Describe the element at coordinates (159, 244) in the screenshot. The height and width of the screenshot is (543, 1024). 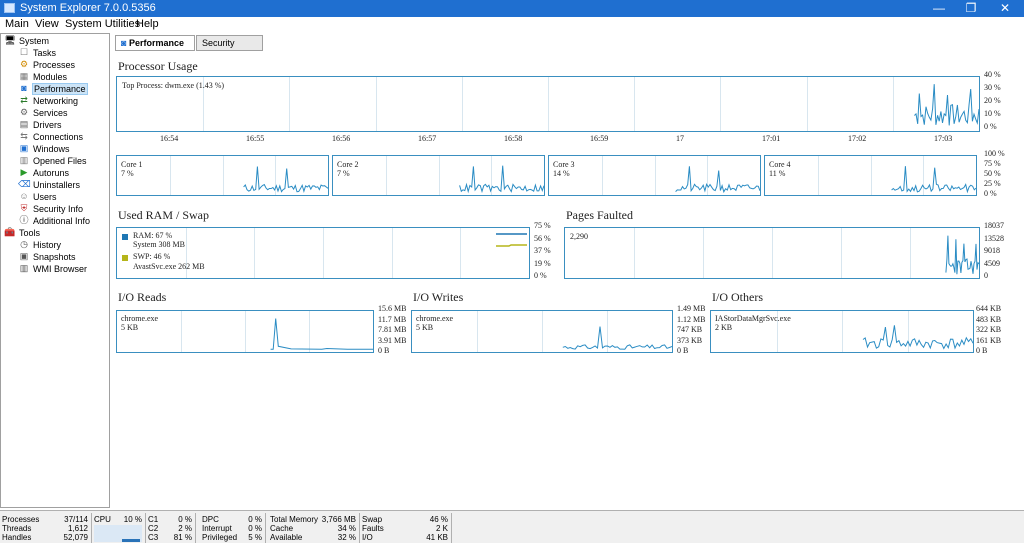
I see `ram-sub: System 308 MB` at that location.